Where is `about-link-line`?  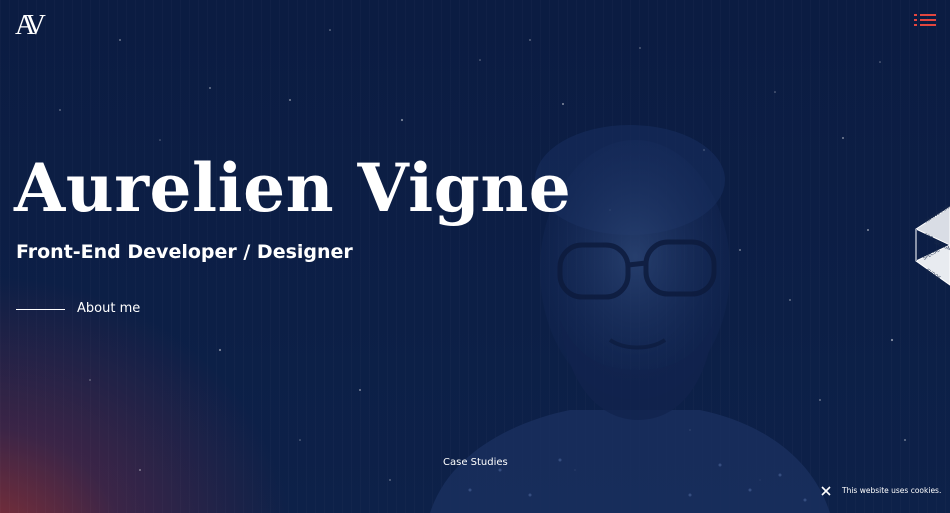 about-link-line is located at coordinates (40, 309).